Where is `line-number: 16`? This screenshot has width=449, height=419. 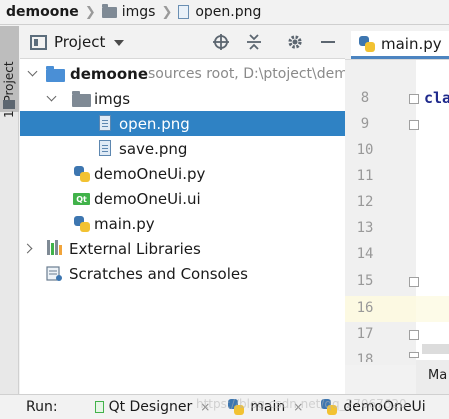
line-number: 16 is located at coordinates (365, 308).